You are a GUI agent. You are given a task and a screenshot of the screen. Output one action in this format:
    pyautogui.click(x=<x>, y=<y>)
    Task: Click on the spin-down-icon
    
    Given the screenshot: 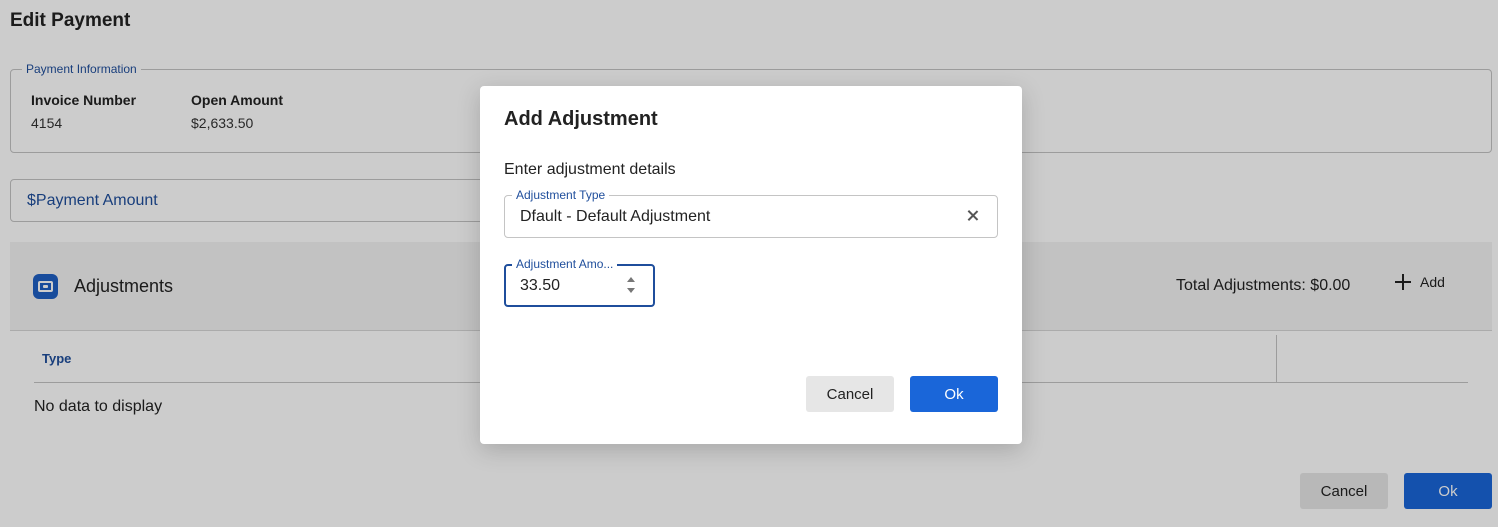 What is the action you would take?
    pyautogui.click(x=631, y=290)
    